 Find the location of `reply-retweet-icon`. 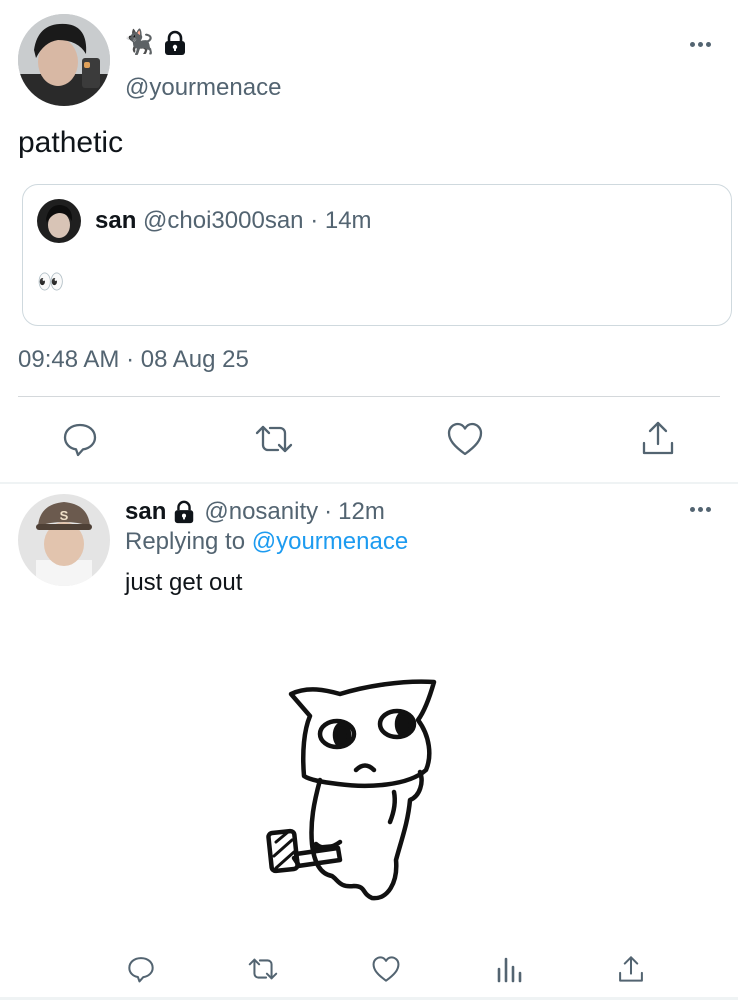

reply-retweet-icon is located at coordinates (263, 969).